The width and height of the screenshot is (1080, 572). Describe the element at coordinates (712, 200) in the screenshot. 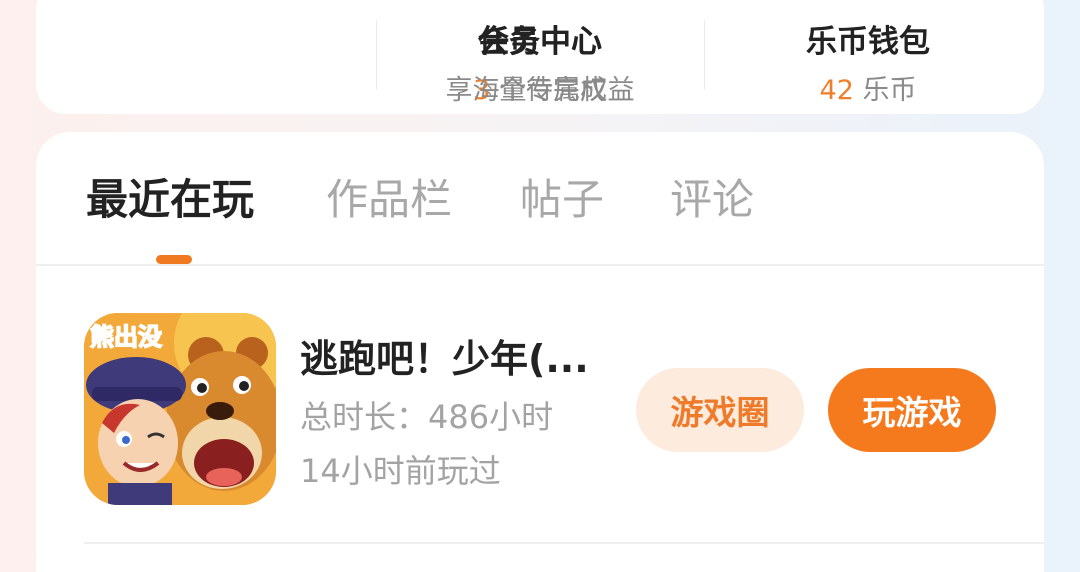

I see `tab-comments: 评论` at that location.